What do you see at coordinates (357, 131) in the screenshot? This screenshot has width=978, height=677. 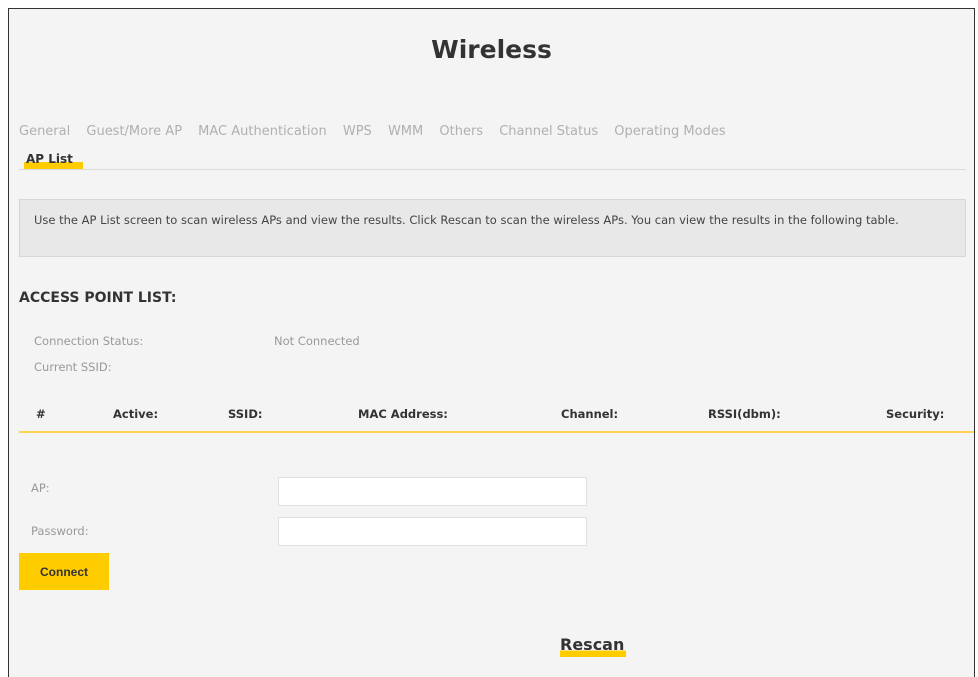 I see `tab-wps: WPS` at bounding box center [357, 131].